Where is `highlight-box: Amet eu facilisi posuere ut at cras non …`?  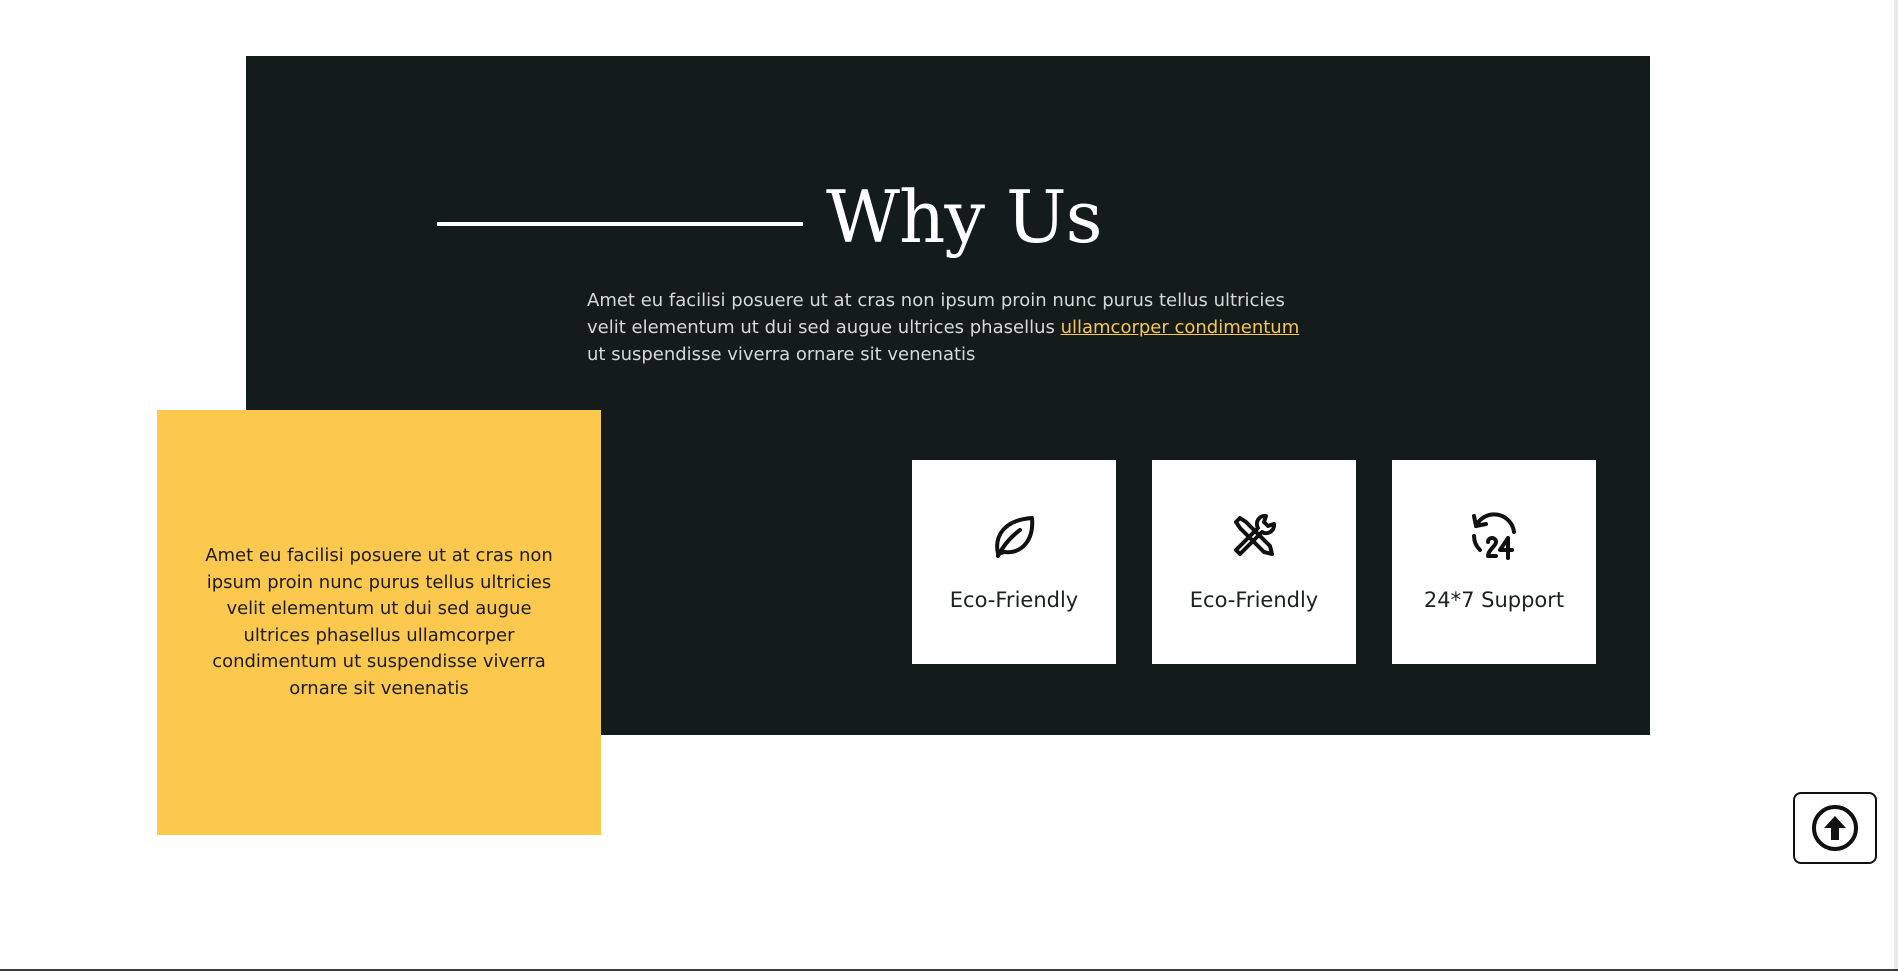
highlight-box: Amet eu facilisi posuere ut at cras non … is located at coordinates (379, 622).